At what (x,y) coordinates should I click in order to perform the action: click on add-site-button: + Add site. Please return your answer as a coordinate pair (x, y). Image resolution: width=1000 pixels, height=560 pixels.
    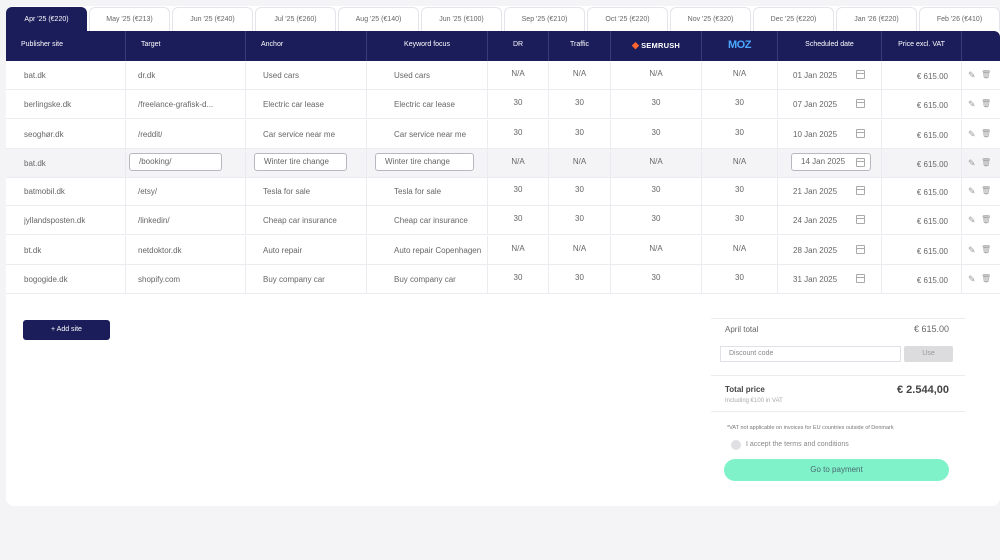
    Looking at the image, I should click on (66, 330).